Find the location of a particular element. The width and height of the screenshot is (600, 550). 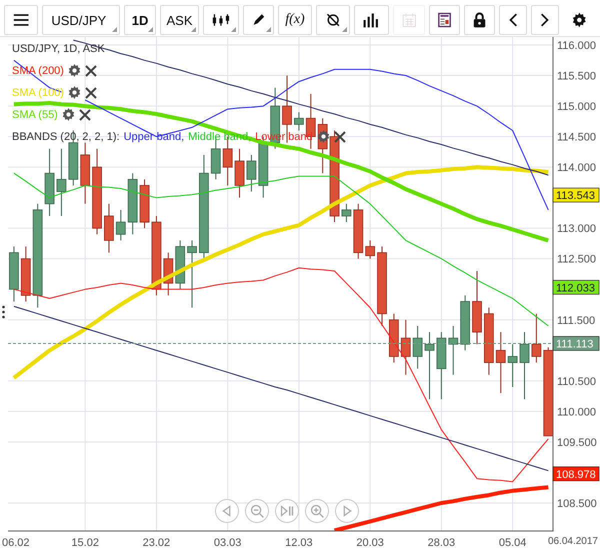

drawing-tool-button is located at coordinates (258, 20).